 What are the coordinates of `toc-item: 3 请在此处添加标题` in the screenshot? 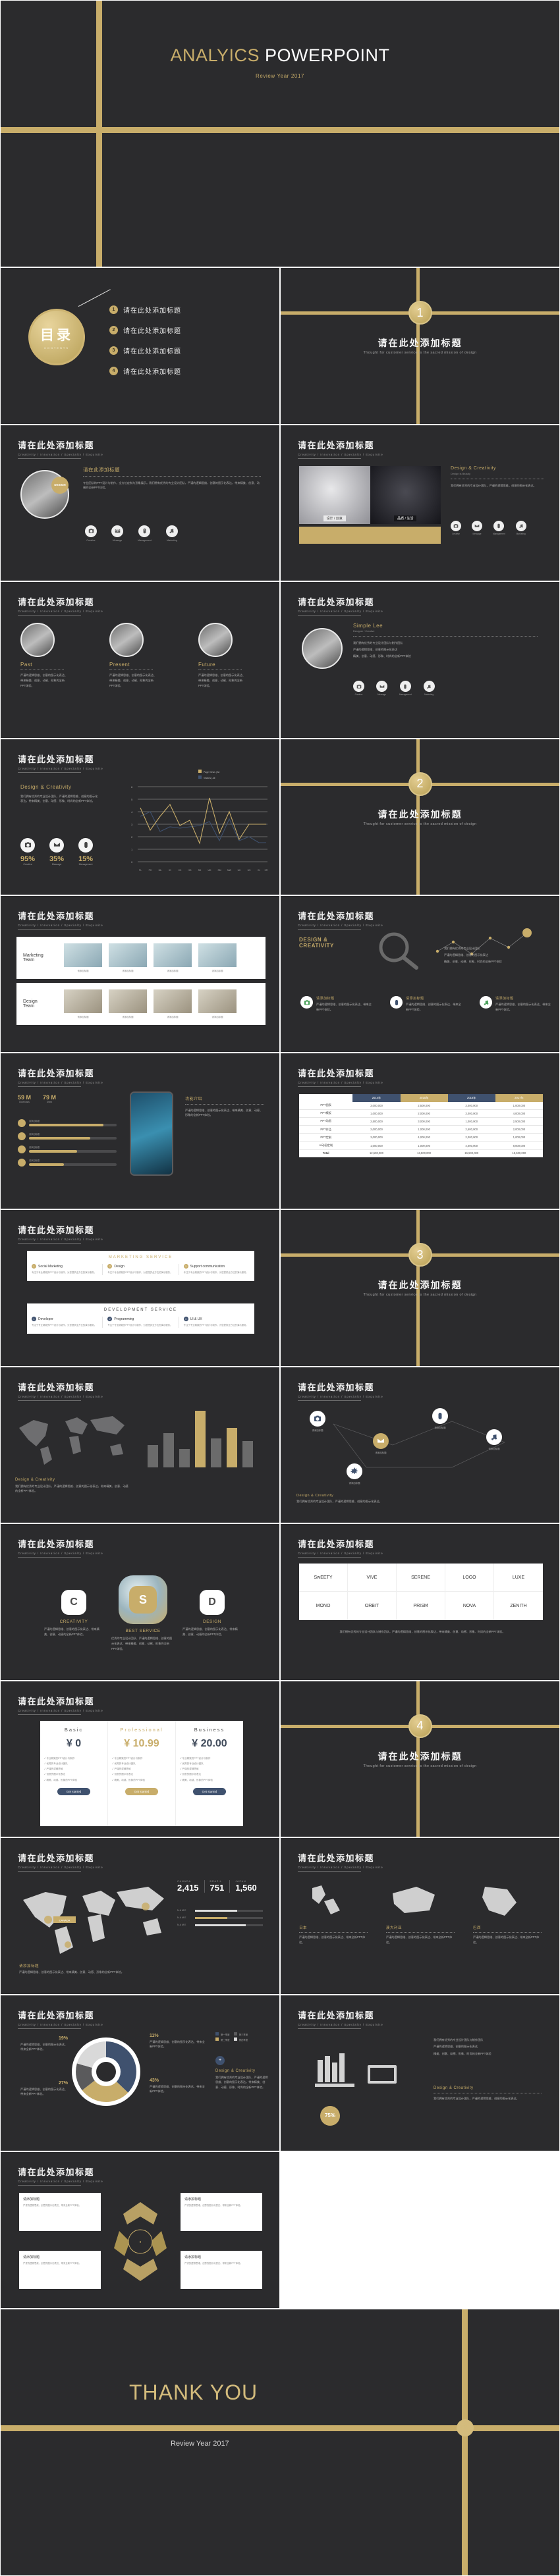 It's located at (145, 350).